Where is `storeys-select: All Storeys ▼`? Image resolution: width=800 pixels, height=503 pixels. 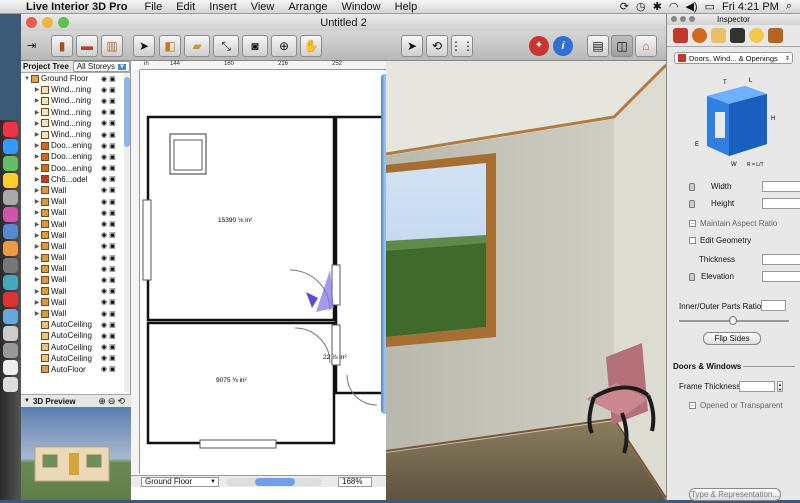 storeys-select: All Storeys ▼ is located at coordinates (101, 66).